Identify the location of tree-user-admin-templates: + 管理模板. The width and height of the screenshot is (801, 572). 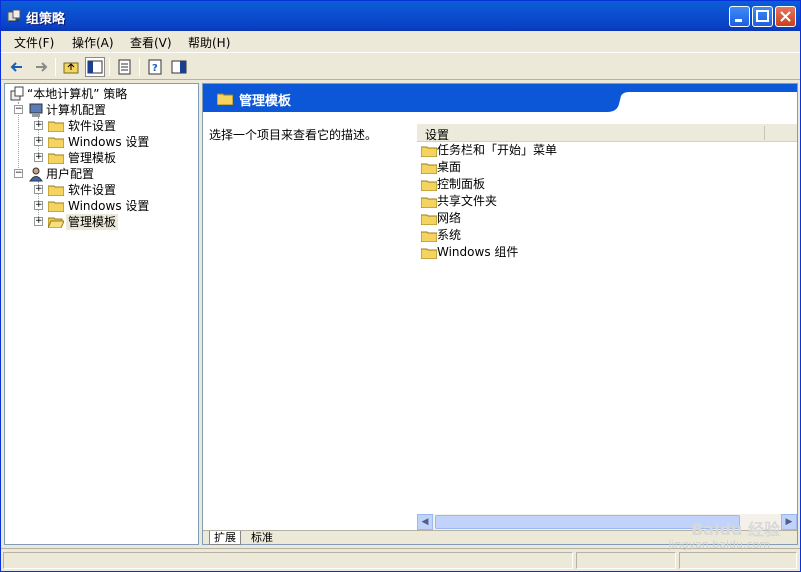
(114, 222).